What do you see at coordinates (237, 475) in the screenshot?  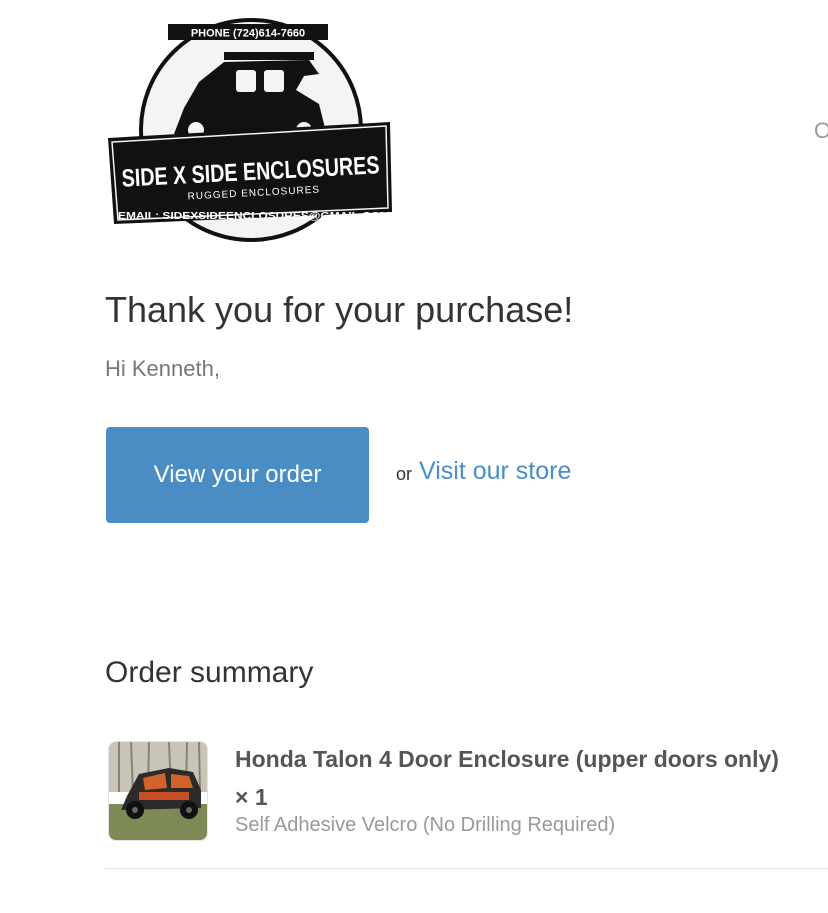 I see `view-order-button: View your order` at bounding box center [237, 475].